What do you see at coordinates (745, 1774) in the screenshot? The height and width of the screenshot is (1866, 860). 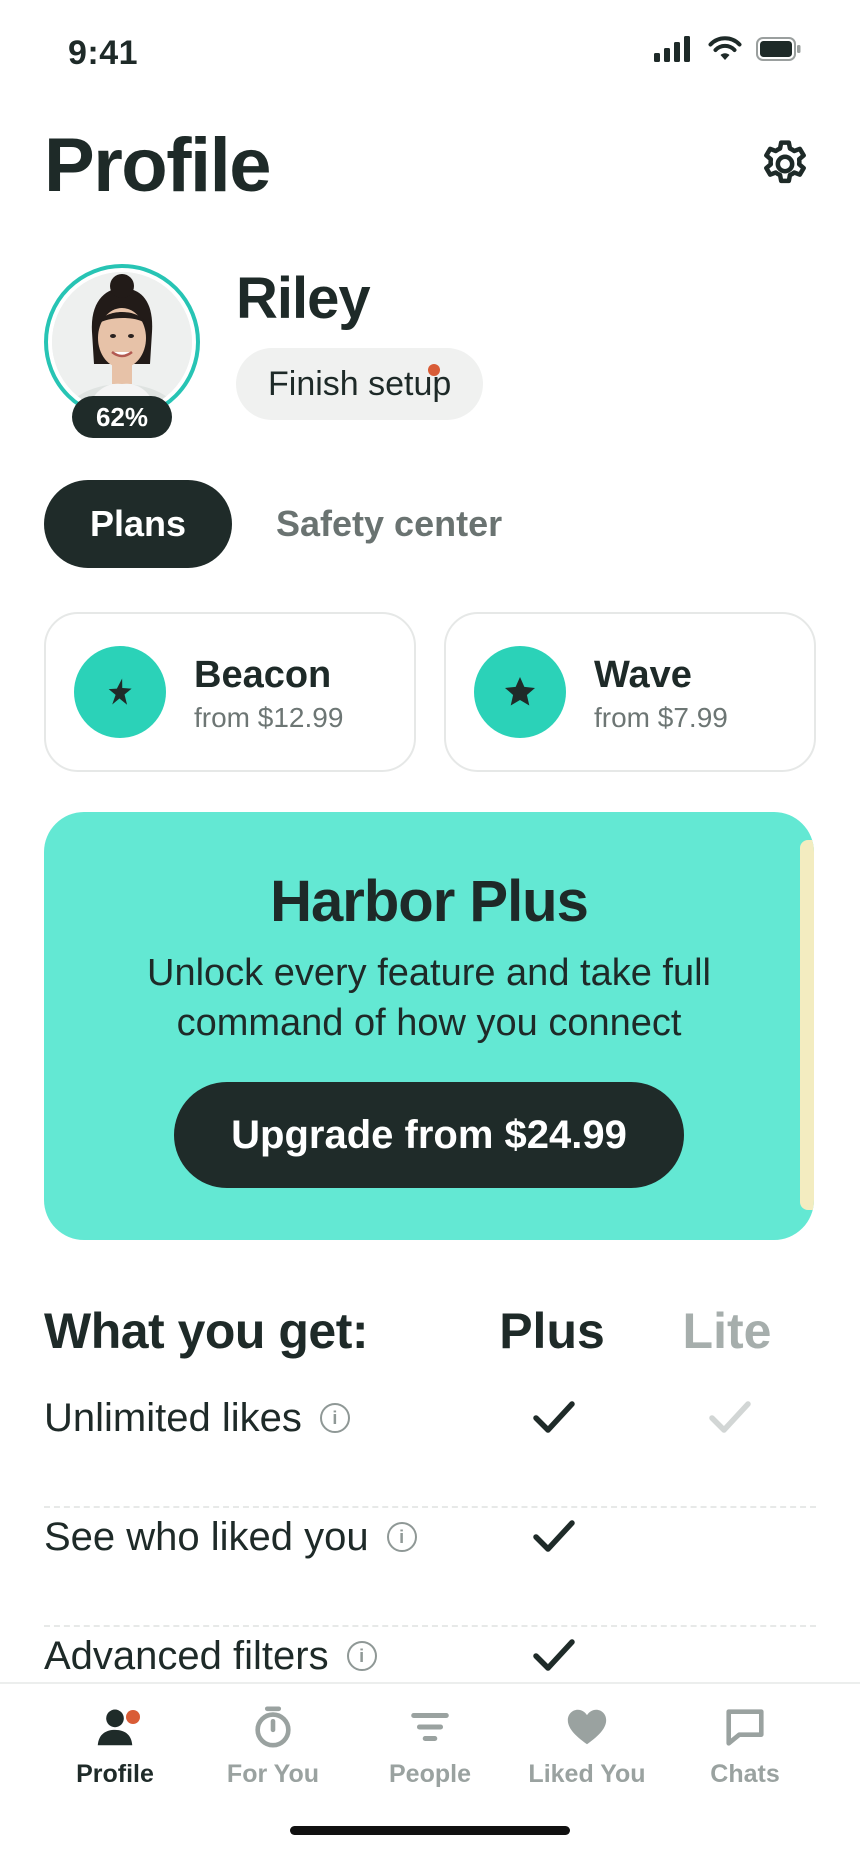 I see `nav-label: Chats` at bounding box center [745, 1774].